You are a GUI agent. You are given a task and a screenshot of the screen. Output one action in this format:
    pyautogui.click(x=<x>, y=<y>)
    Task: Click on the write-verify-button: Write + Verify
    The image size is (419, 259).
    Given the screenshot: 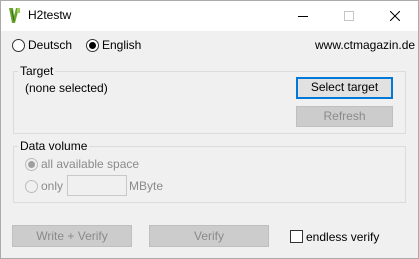 What is the action you would take?
    pyautogui.click(x=72, y=236)
    